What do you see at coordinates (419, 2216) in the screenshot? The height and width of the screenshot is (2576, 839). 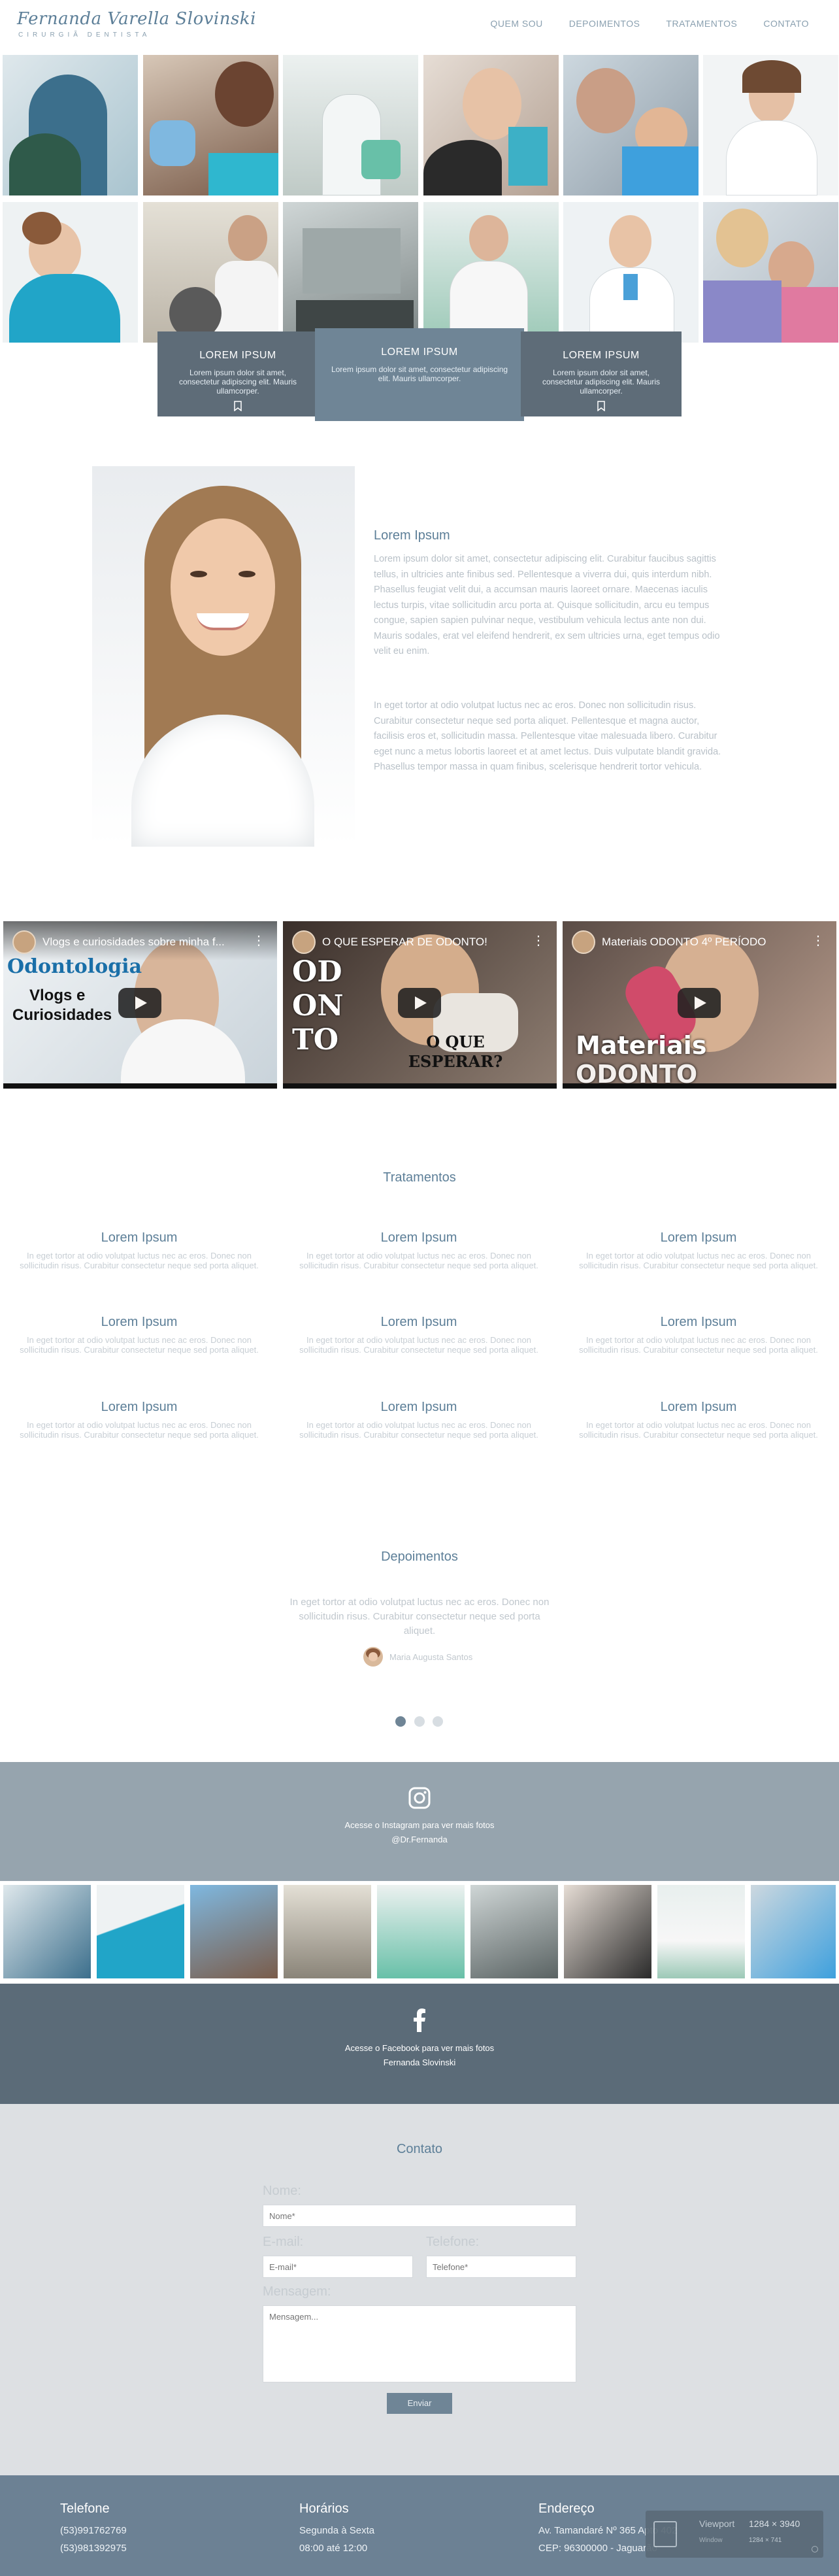 I see `name-input` at bounding box center [419, 2216].